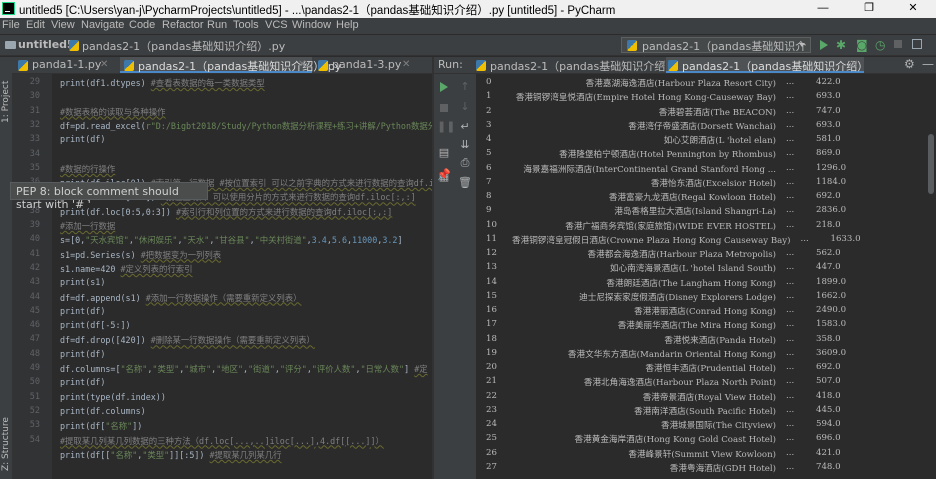 Image resolution: width=936 pixels, height=479 pixels. What do you see at coordinates (695, 212) in the screenshot?
I see `hotel-name: 港岛香格里拉大酒店(Island Shangri-La)` at bounding box center [695, 212].